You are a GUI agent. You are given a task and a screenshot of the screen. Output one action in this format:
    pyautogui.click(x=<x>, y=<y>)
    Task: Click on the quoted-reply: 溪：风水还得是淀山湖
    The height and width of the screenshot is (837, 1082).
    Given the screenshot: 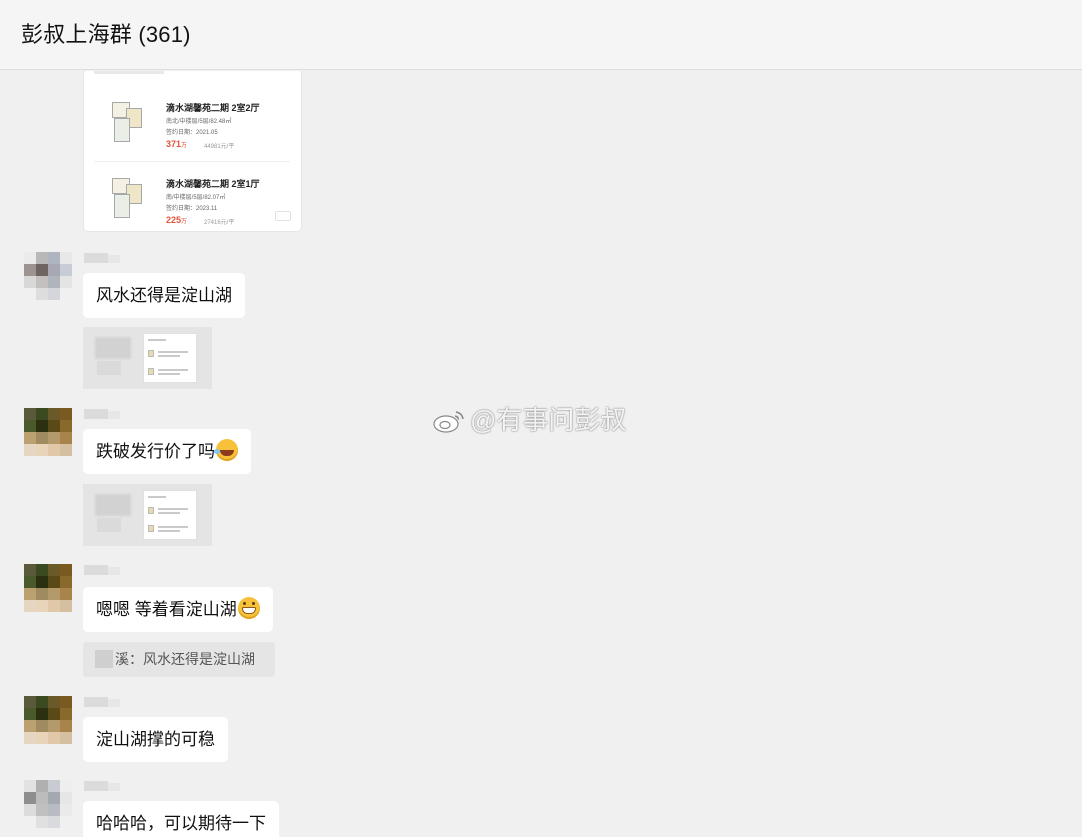 What is the action you would take?
    pyautogui.click(x=179, y=659)
    